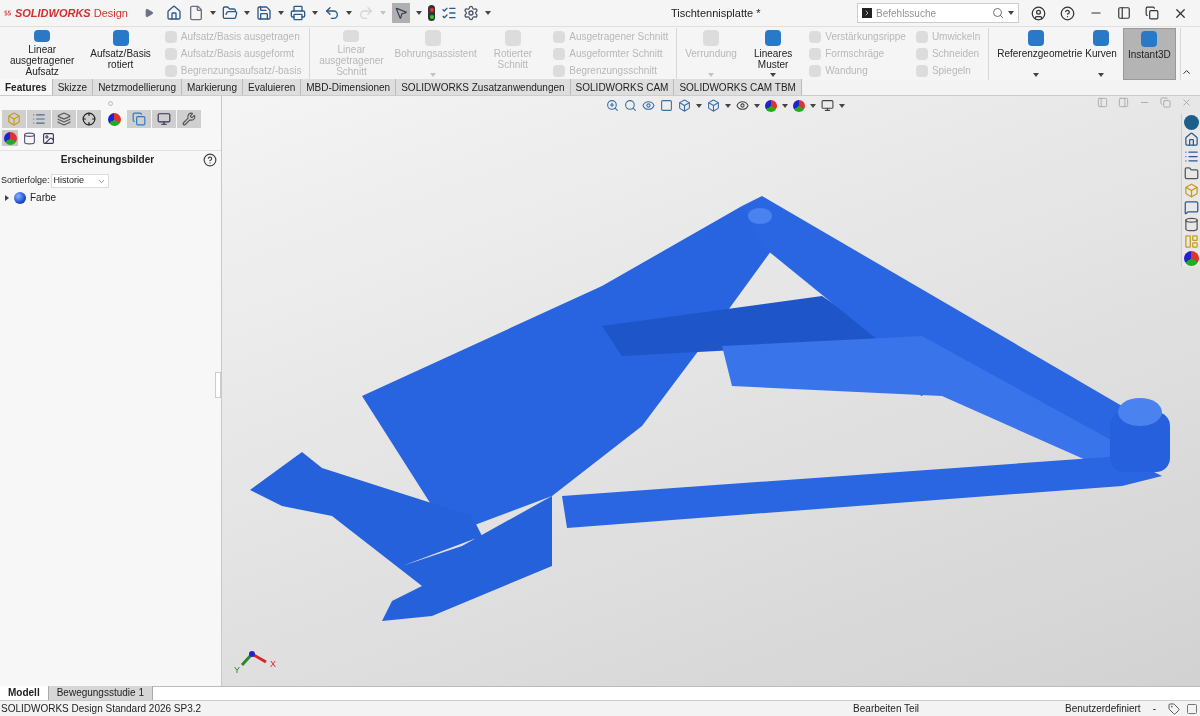 This screenshot has height=716, width=1200. What do you see at coordinates (612, 105) in the screenshot?
I see `zoom-fit-icon` at bounding box center [612, 105].